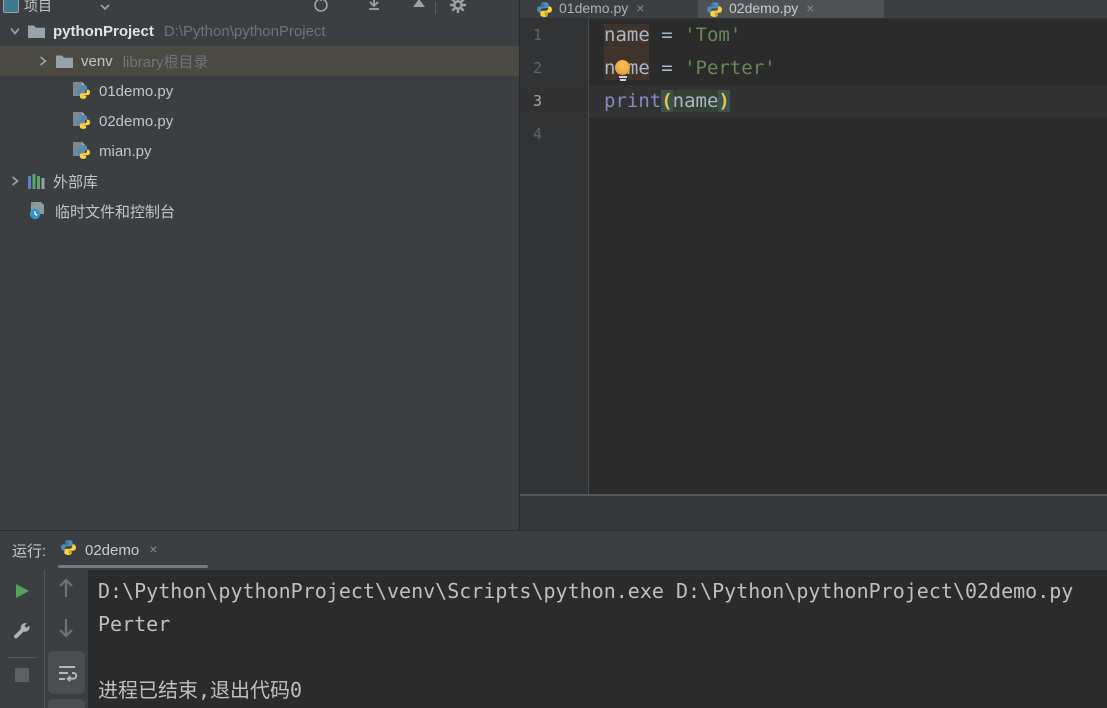 The height and width of the screenshot is (708, 1107). I want to click on editor-tab-01demo.py: 01demo.py ×, so click(617, 9).